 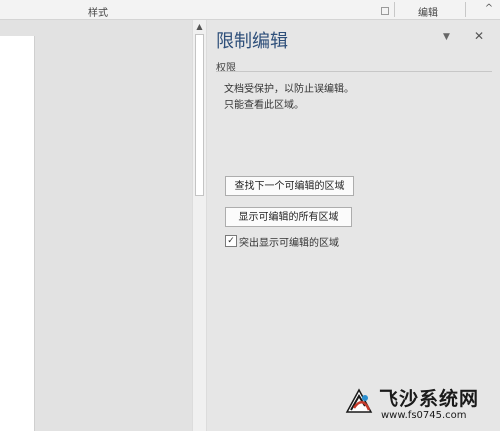 I want to click on styles-group-label: 样式, so click(x=98, y=13).